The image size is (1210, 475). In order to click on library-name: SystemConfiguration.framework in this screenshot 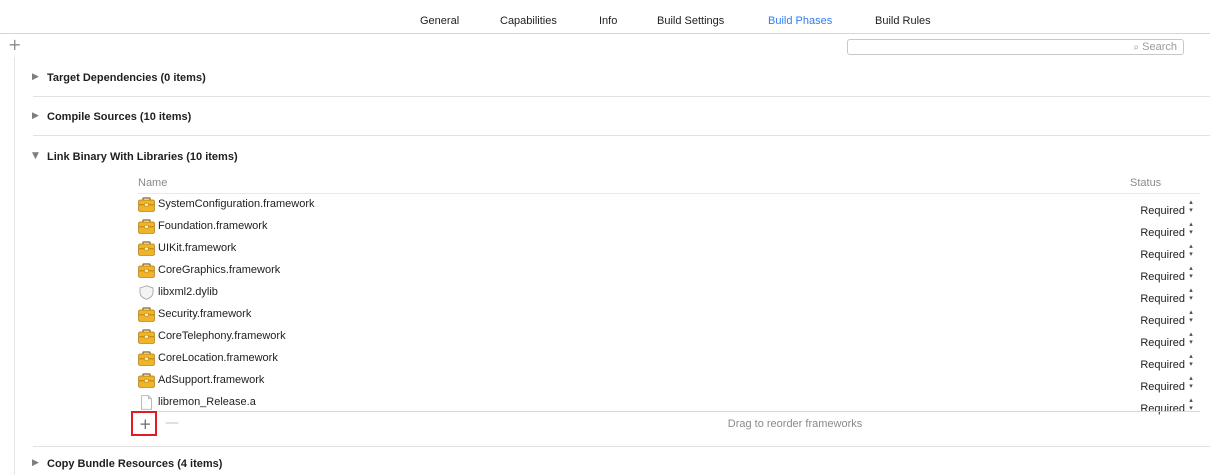, I will do `click(236, 204)`.